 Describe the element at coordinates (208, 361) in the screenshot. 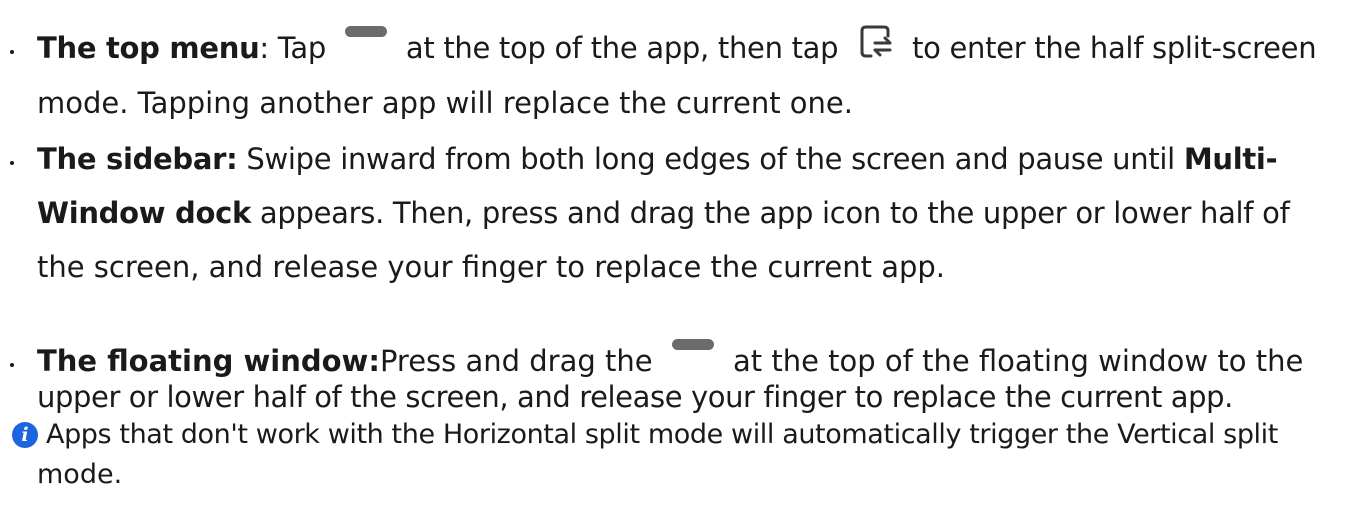

I see `item-title: The floating window:` at that location.